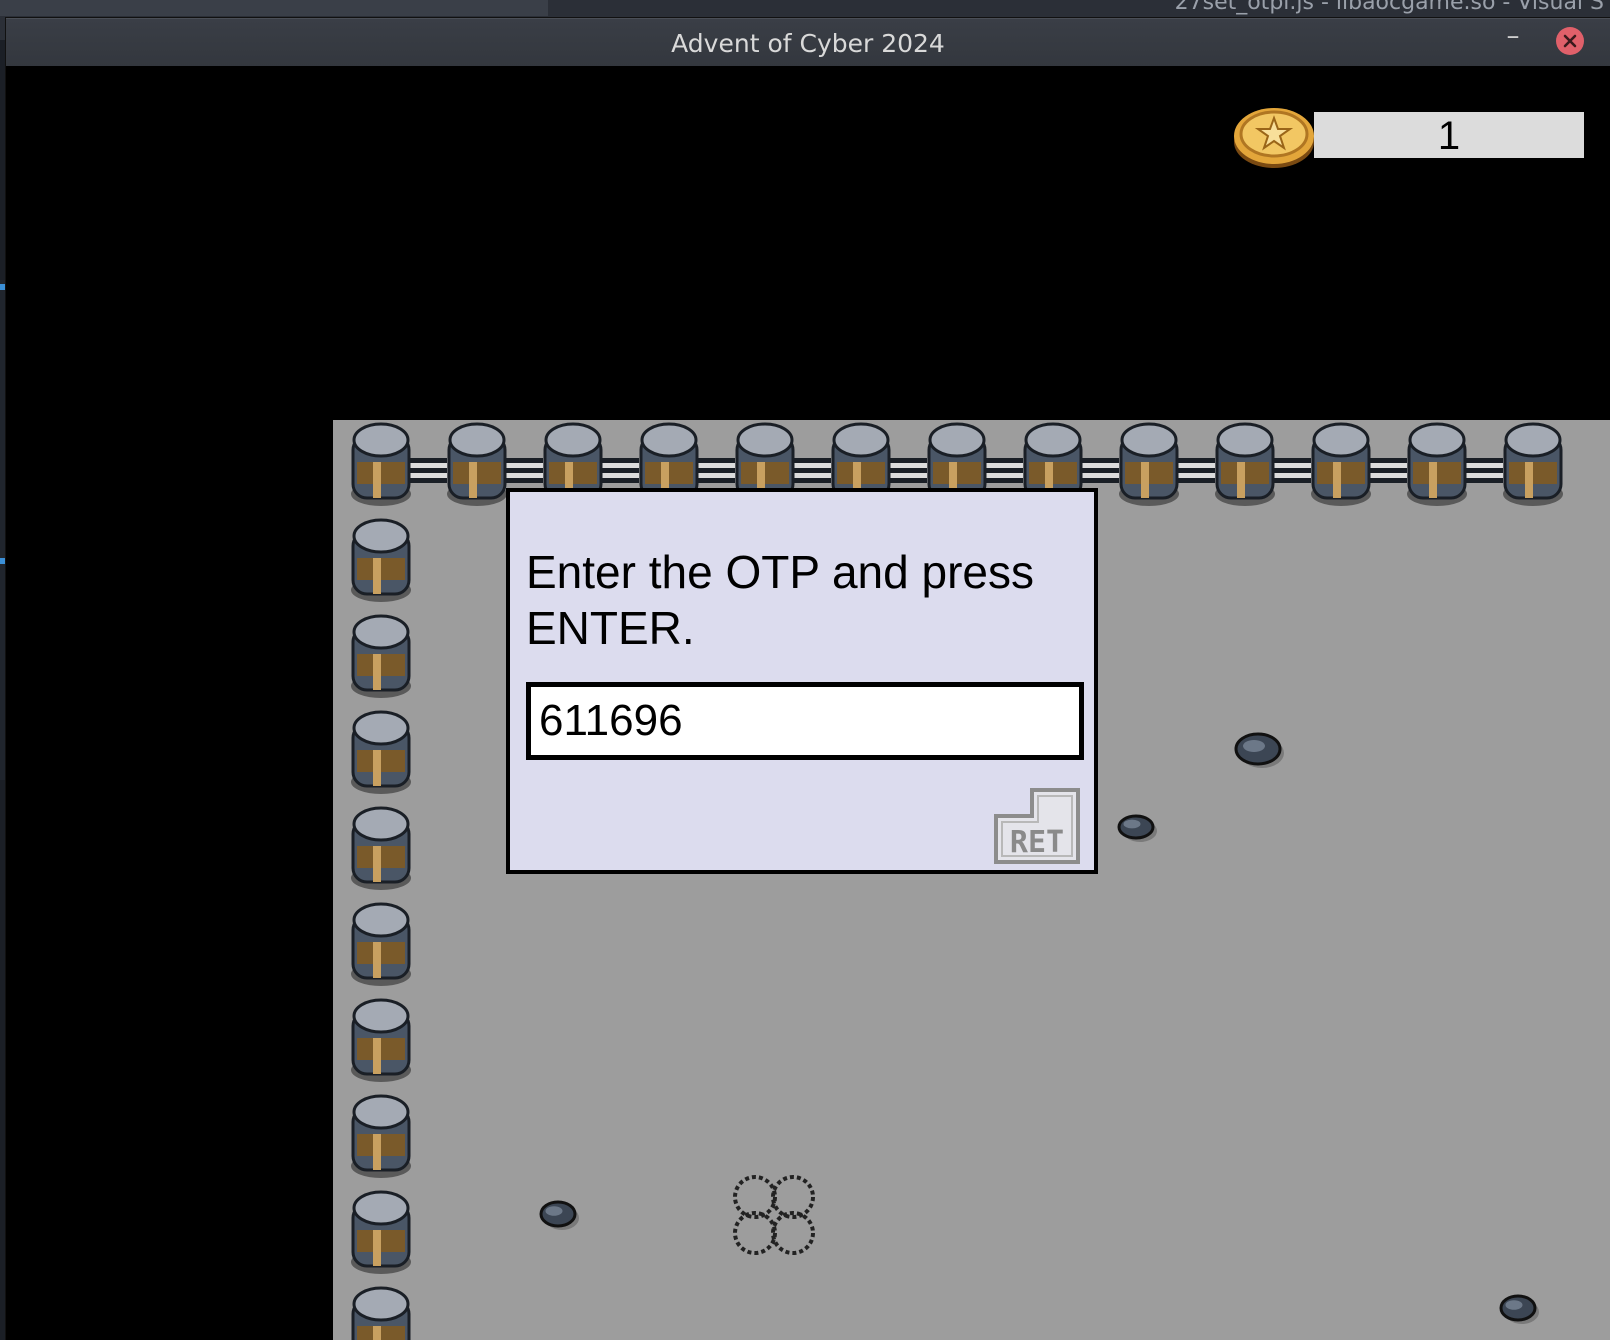 The height and width of the screenshot is (1340, 1610). Describe the element at coordinates (805, 721) in the screenshot. I see `otp-input` at that location.